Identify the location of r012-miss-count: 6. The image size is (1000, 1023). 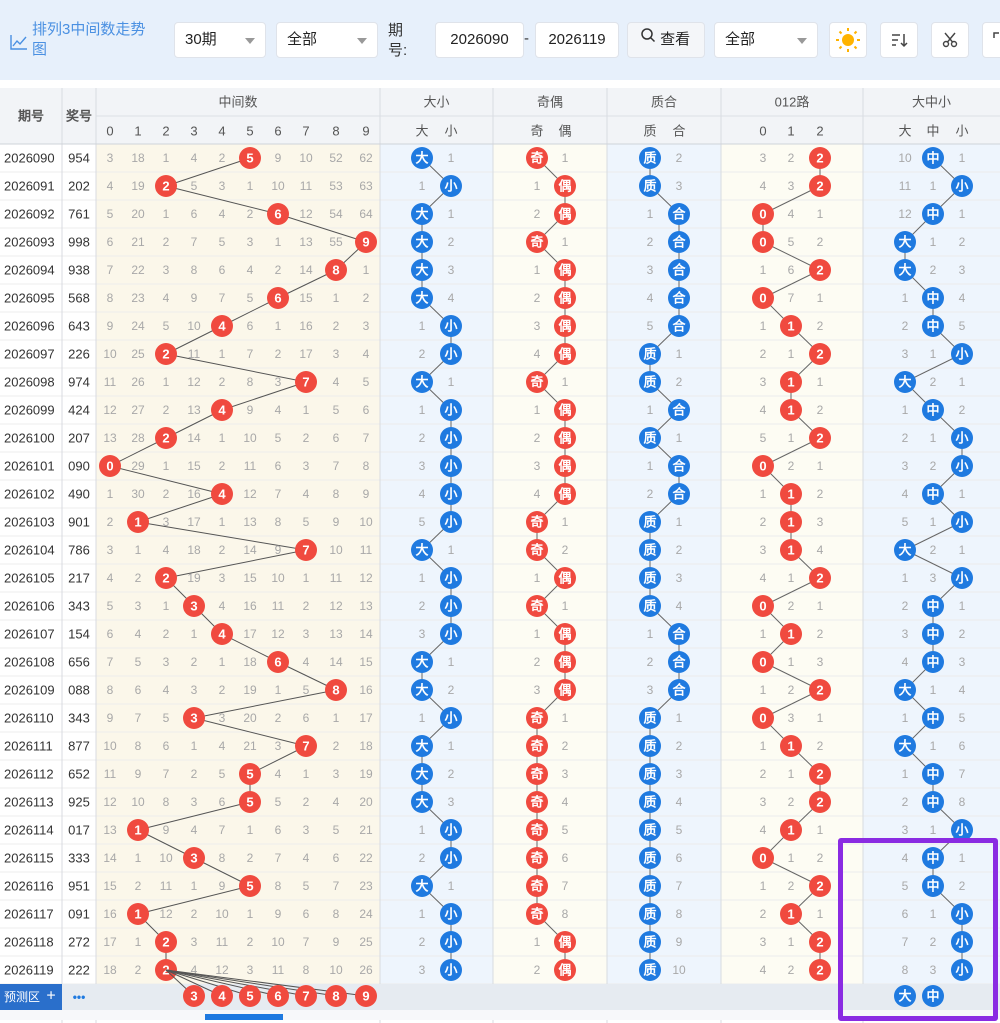
(791, 270).